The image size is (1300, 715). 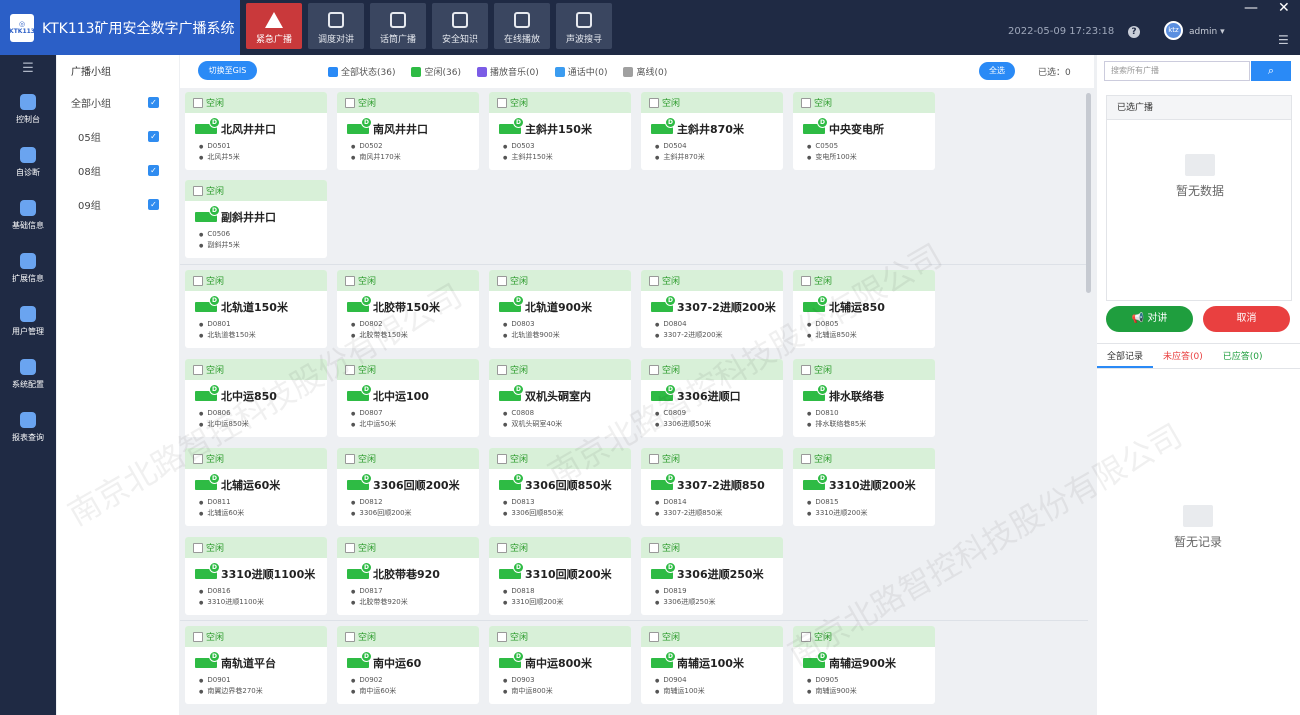 What do you see at coordinates (864, 309) in the screenshot?
I see `broadcast-card: 空闲北辅运850 D0805北辅运850米` at bounding box center [864, 309].